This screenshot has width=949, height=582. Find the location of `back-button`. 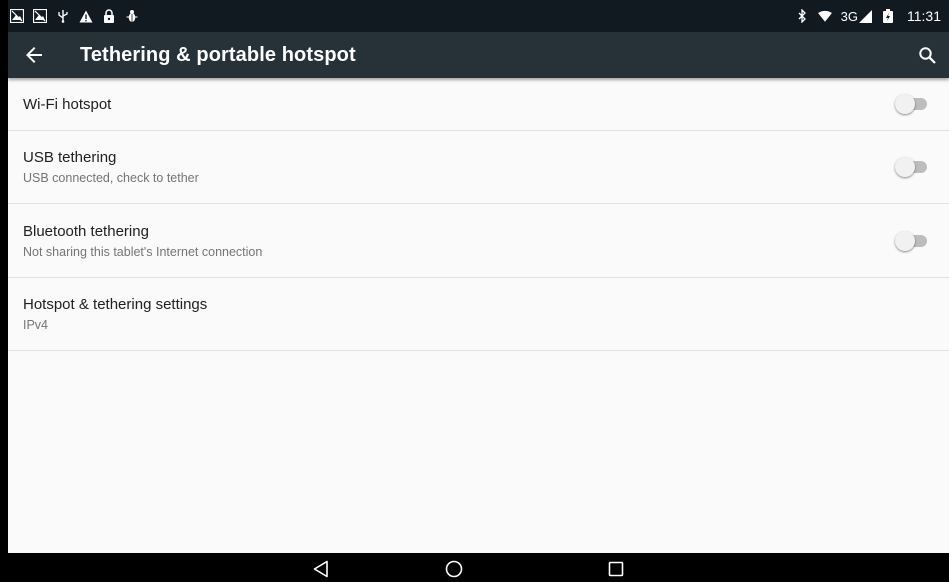

back-button is located at coordinates (34, 55).